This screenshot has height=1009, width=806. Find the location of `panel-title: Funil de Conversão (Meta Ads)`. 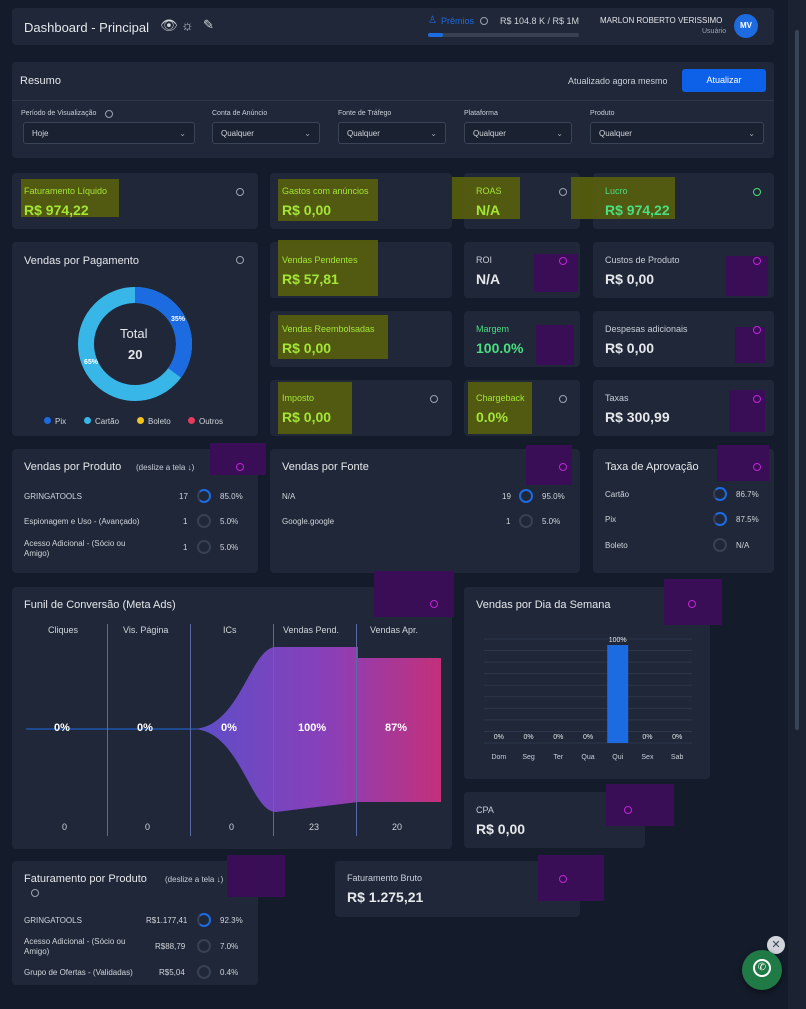

panel-title: Funil de Conversão (Meta Ads) is located at coordinates (100, 605).